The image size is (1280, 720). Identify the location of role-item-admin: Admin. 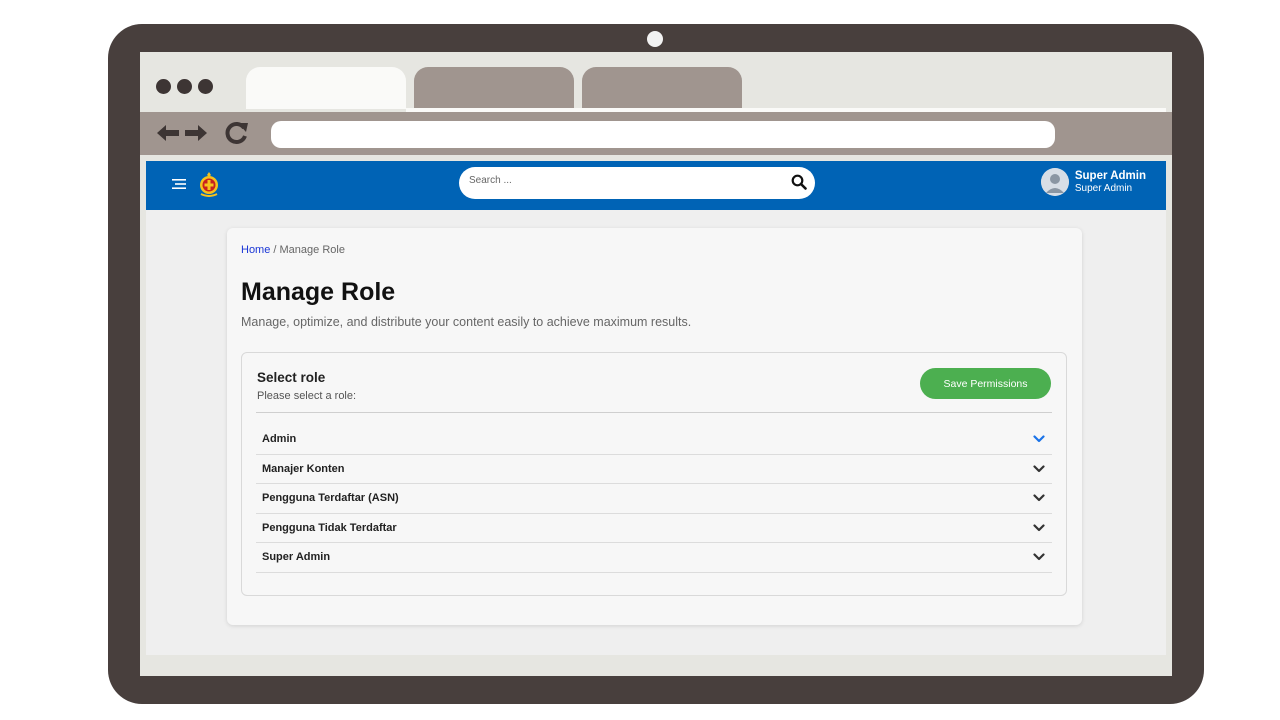
(654, 440).